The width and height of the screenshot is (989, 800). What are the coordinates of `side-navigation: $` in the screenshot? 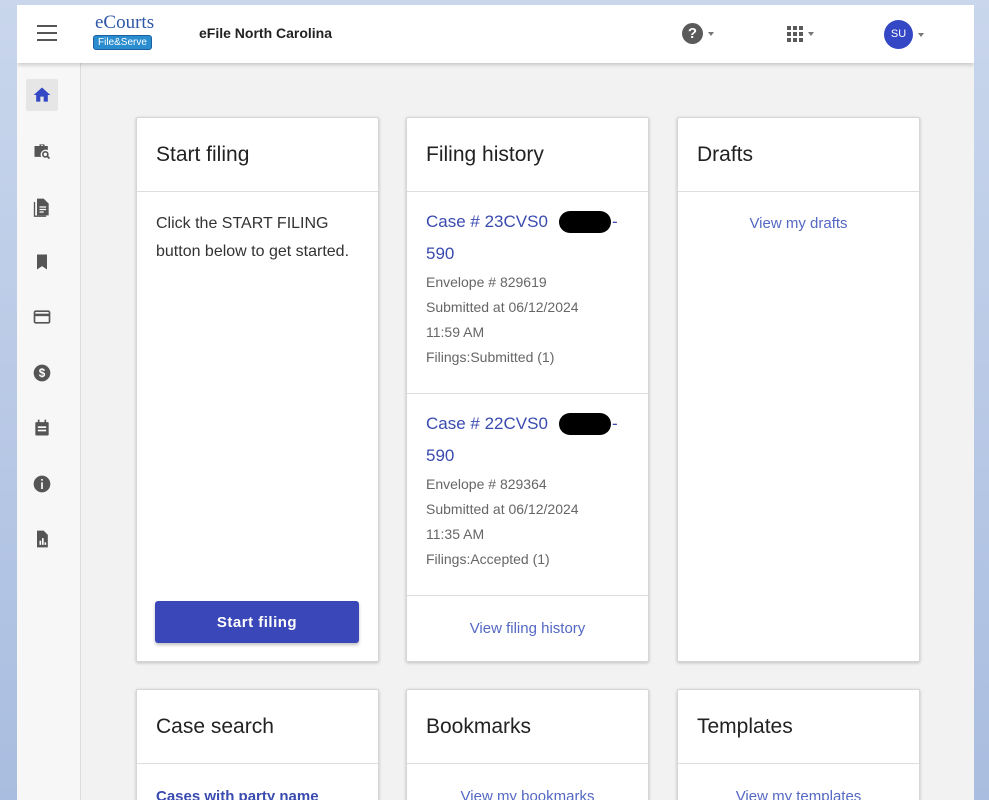 It's located at (49, 431).